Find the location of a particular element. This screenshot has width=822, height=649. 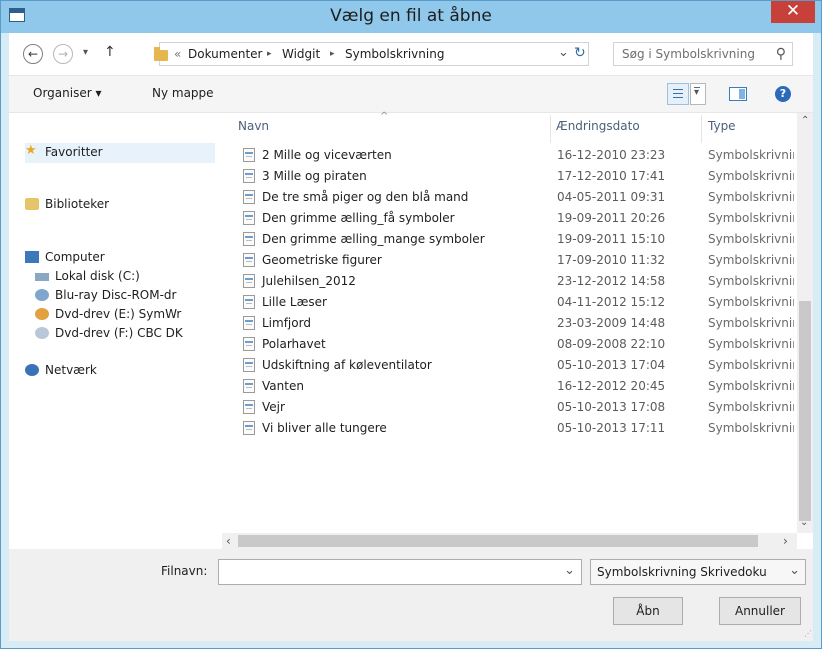

file-name: 2 Mille og viceværten is located at coordinates (327, 155).